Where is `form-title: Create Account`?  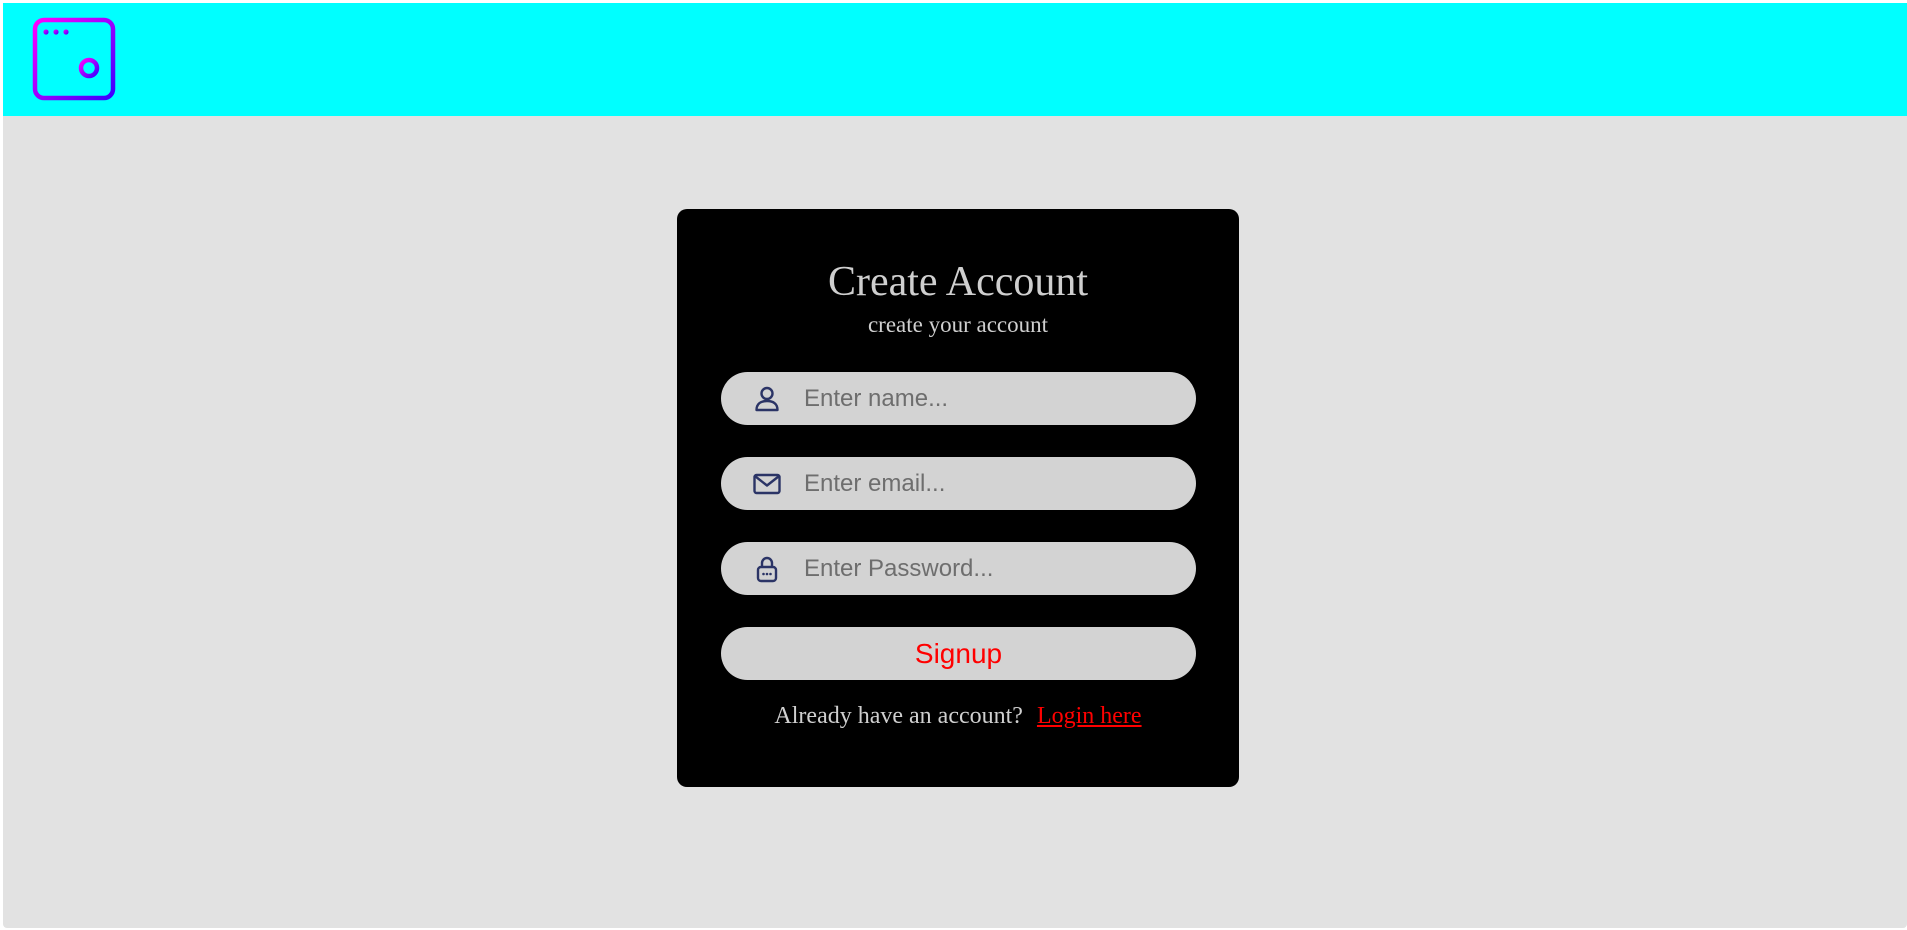 form-title: Create Account is located at coordinates (958, 282).